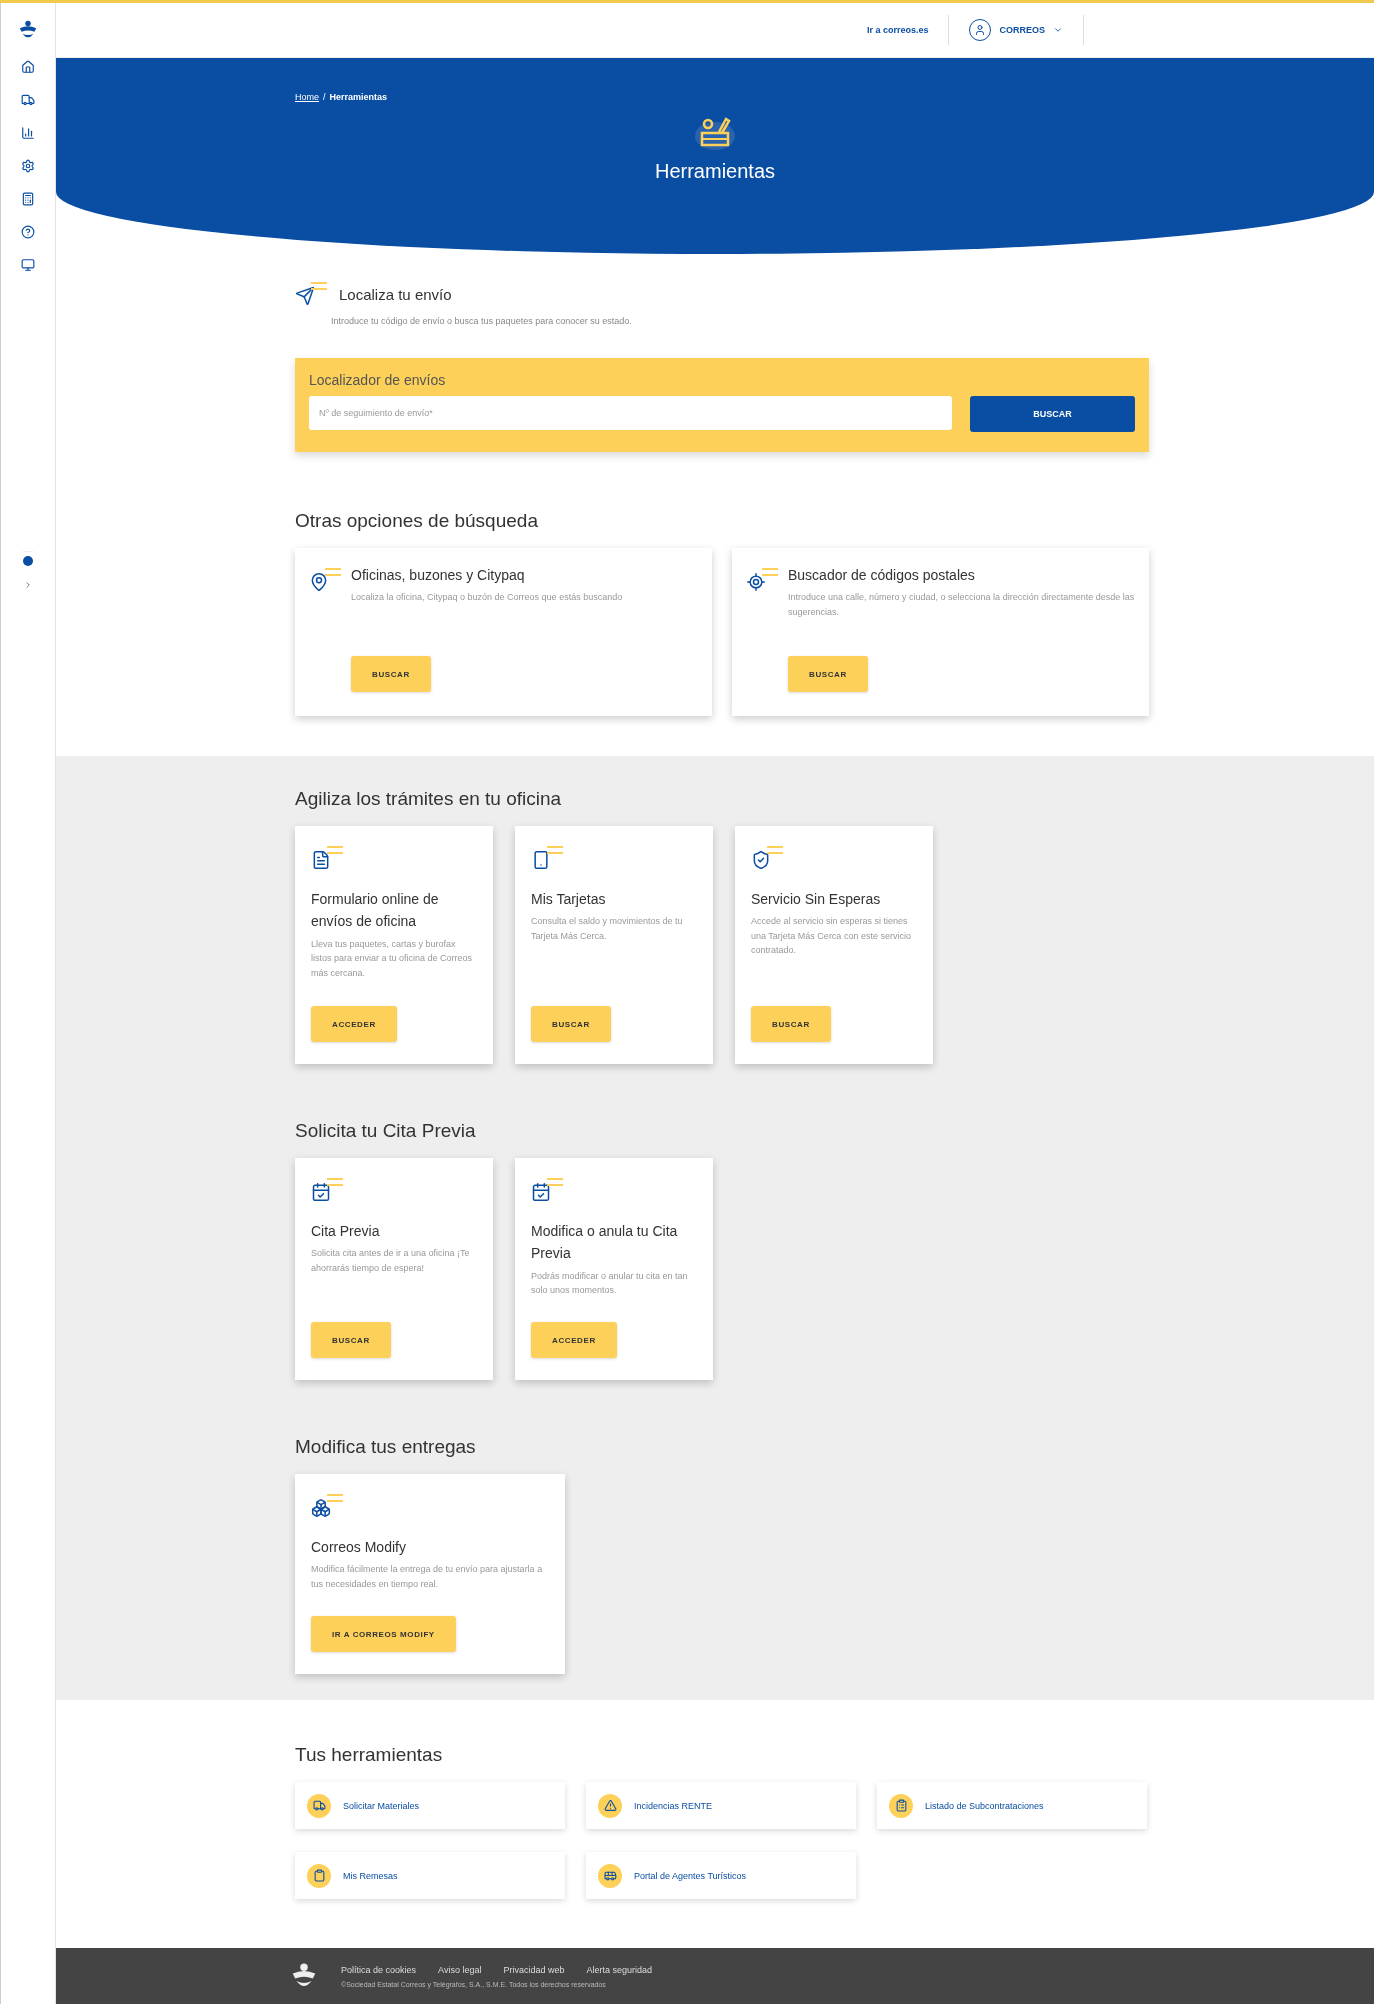 The width and height of the screenshot is (1374, 2004). Describe the element at coordinates (961, 605) in the screenshot. I see `card-description: Introduce una calle, número y ciudad, o selecciona la dirección directamente desde las sugerencias.` at that location.